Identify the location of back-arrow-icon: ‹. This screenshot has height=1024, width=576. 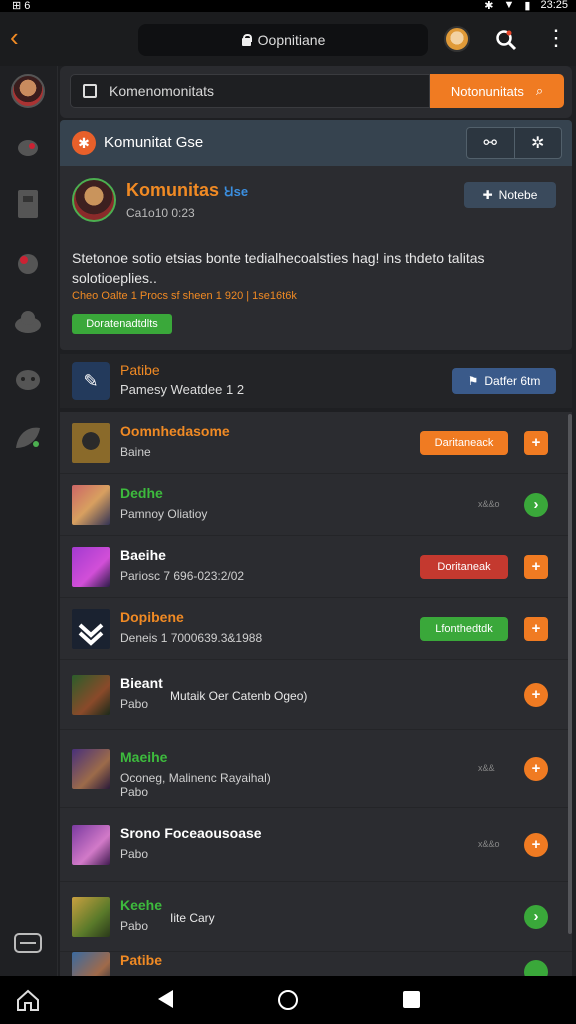
(23, 37).